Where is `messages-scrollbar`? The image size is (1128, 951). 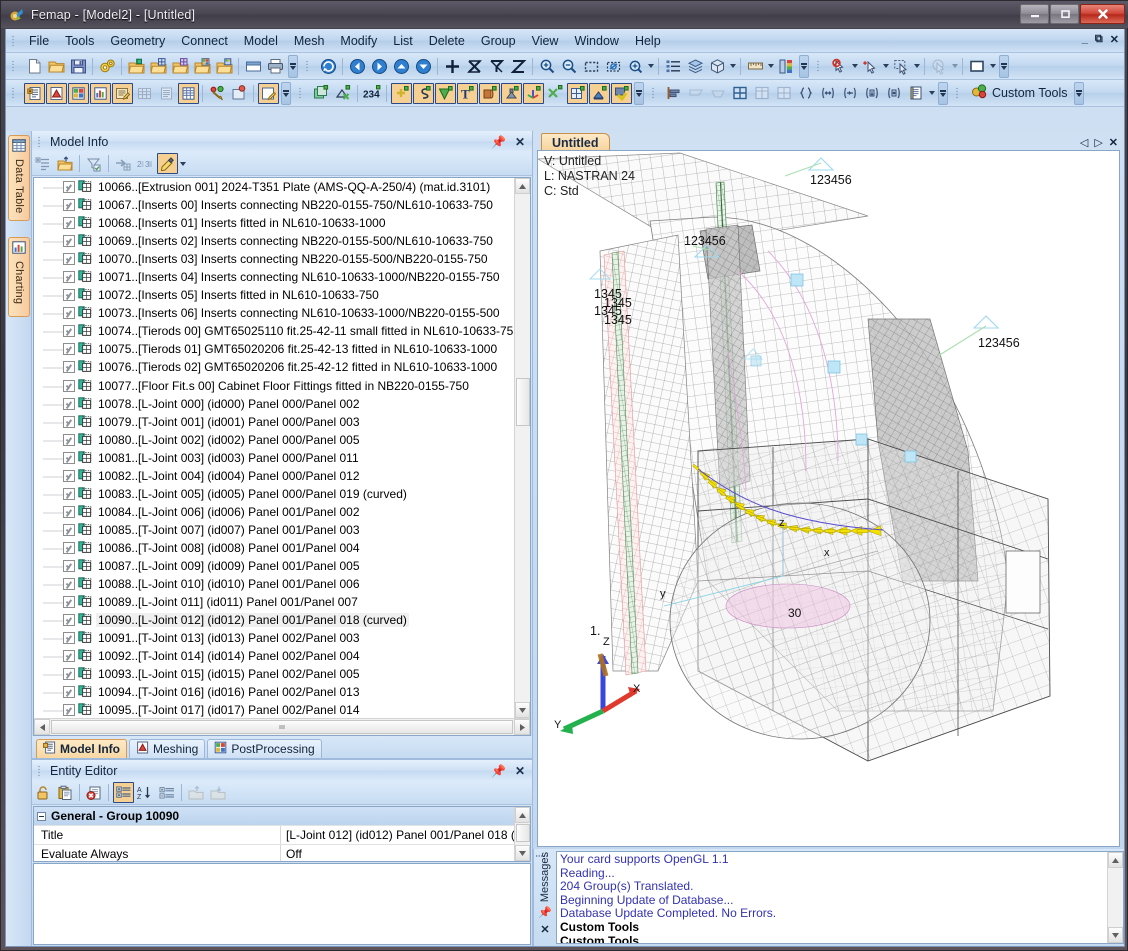 messages-scrollbar is located at coordinates (1115, 897).